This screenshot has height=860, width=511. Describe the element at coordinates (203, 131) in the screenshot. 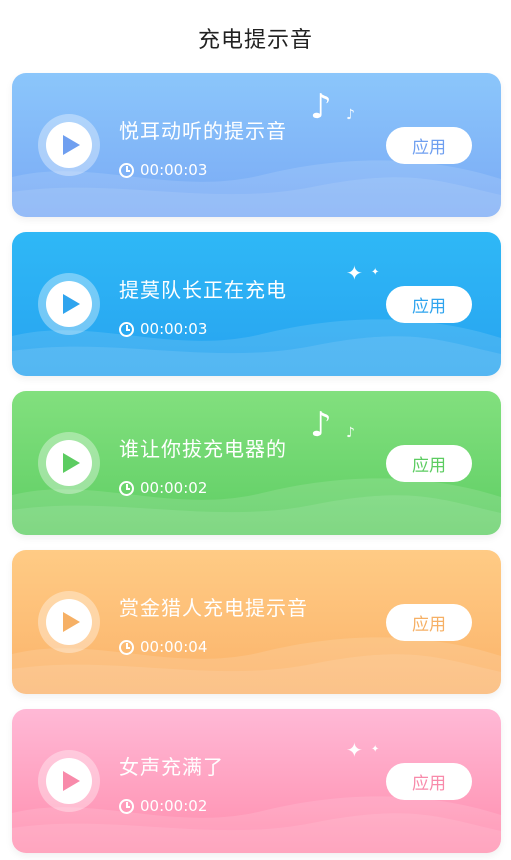

I see `ringtone-name: 悦耳动听的提示音` at that location.